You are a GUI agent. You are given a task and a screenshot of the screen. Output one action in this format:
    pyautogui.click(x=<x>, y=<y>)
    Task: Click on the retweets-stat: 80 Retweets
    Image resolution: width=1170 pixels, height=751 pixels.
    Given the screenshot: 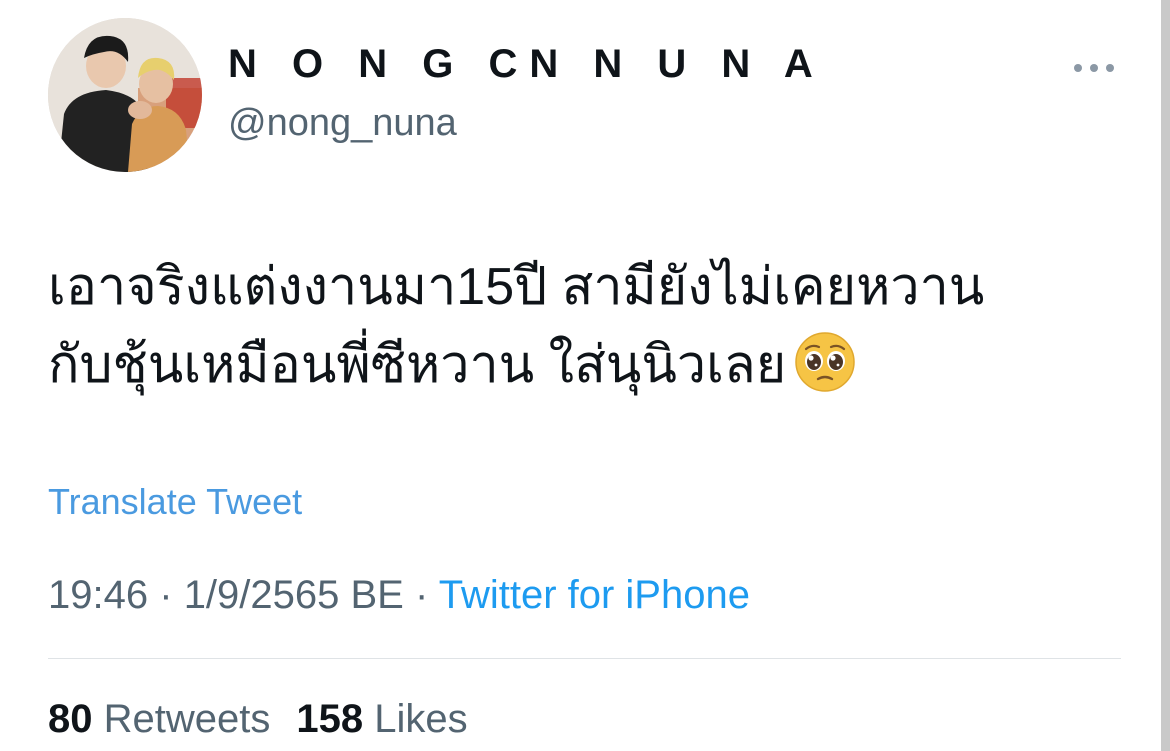 What is the action you would take?
    pyautogui.click(x=159, y=719)
    